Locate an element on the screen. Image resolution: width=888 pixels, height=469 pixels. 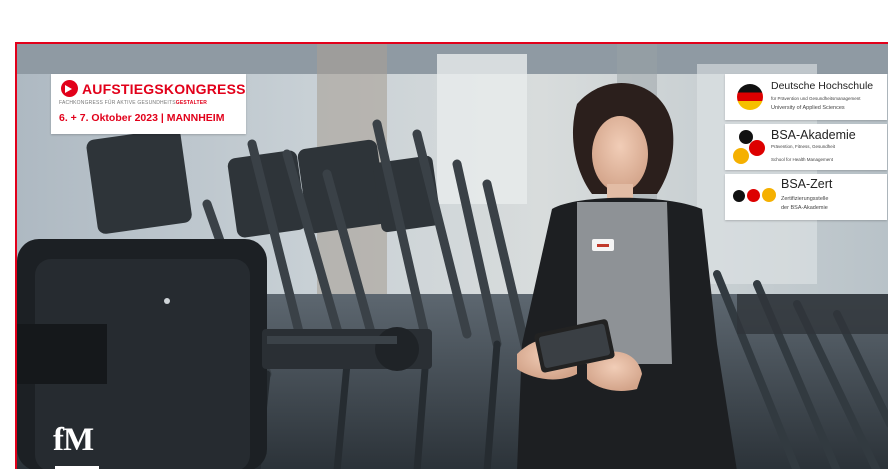
aufstiegskongress-title: AUFSTIEGSKONGRESS is located at coordinates (164, 88).